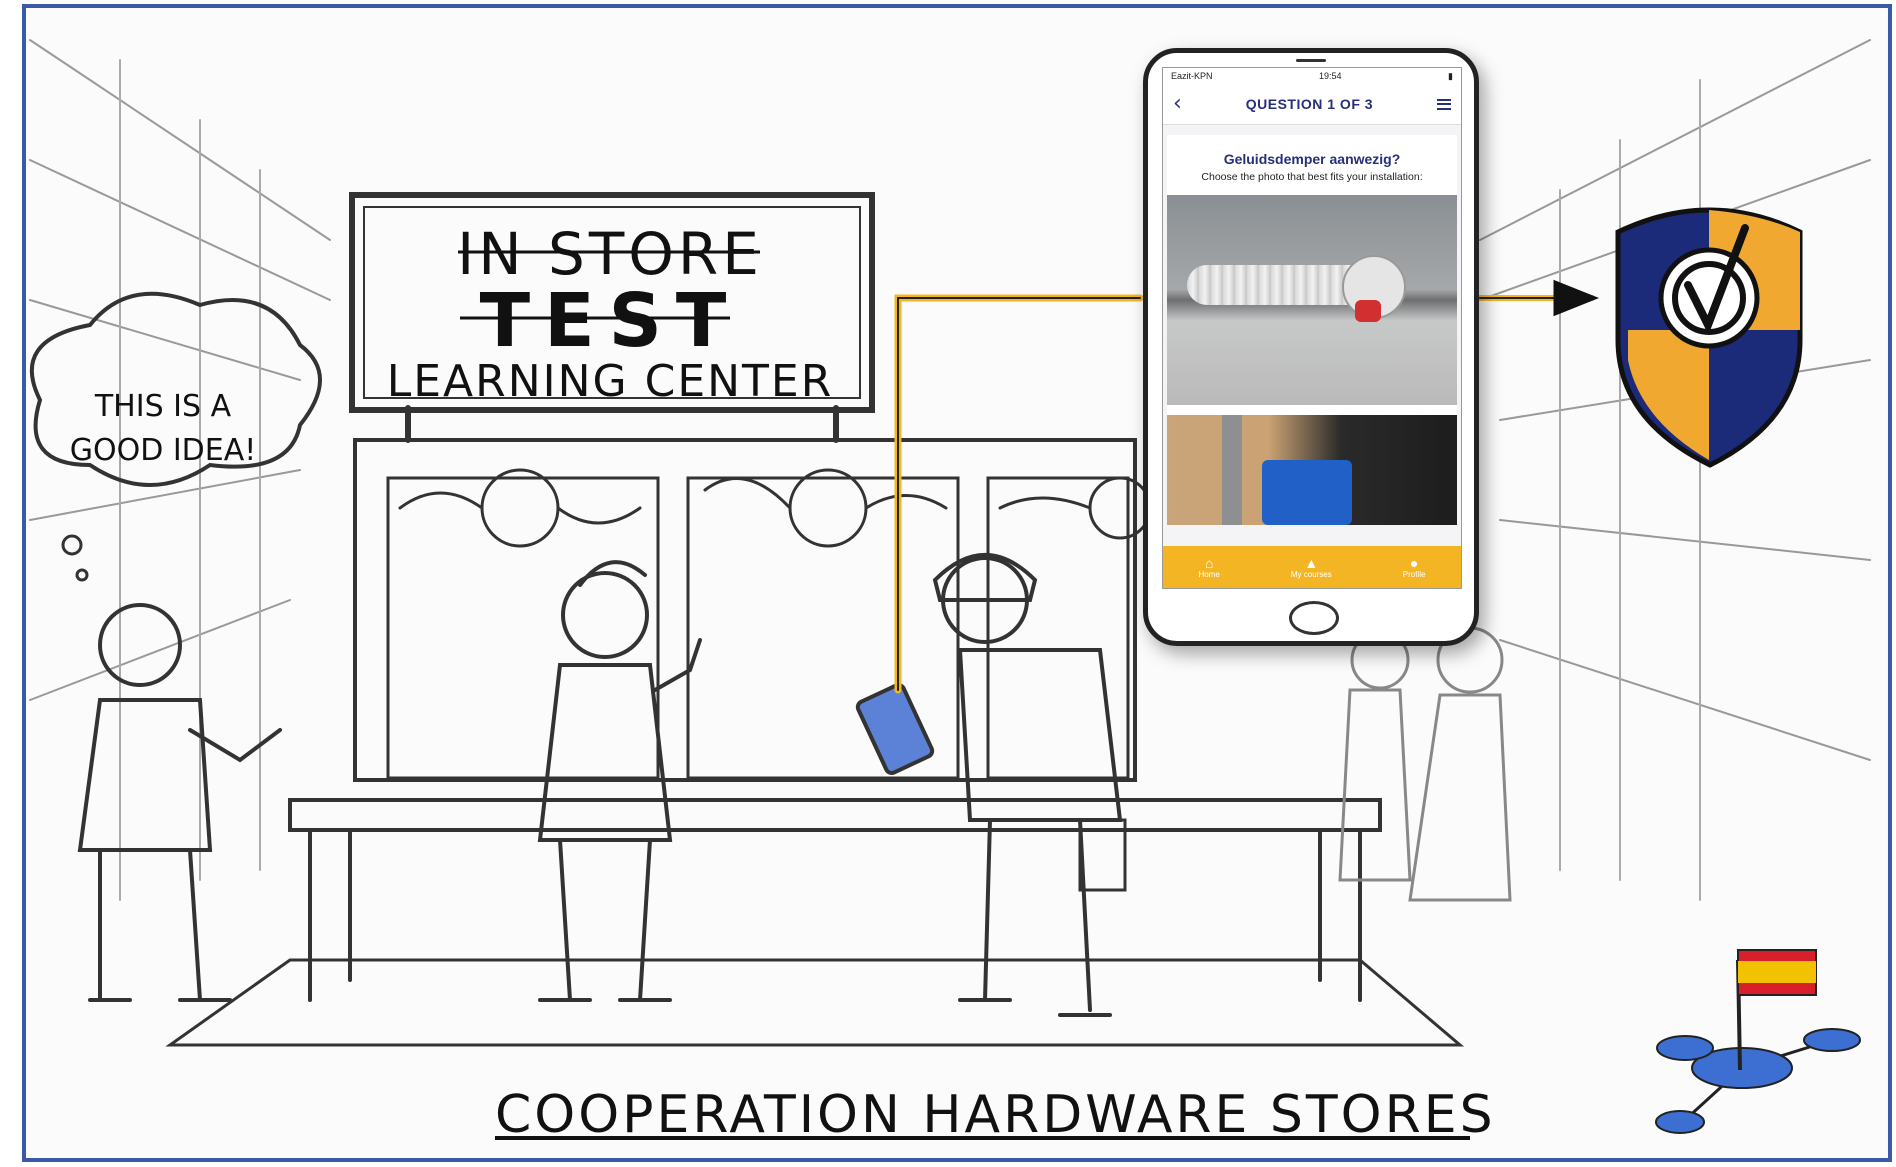 The height and width of the screenshot is (1167, 1896). I want to click on user-icon: ●, so click(1414, 562).